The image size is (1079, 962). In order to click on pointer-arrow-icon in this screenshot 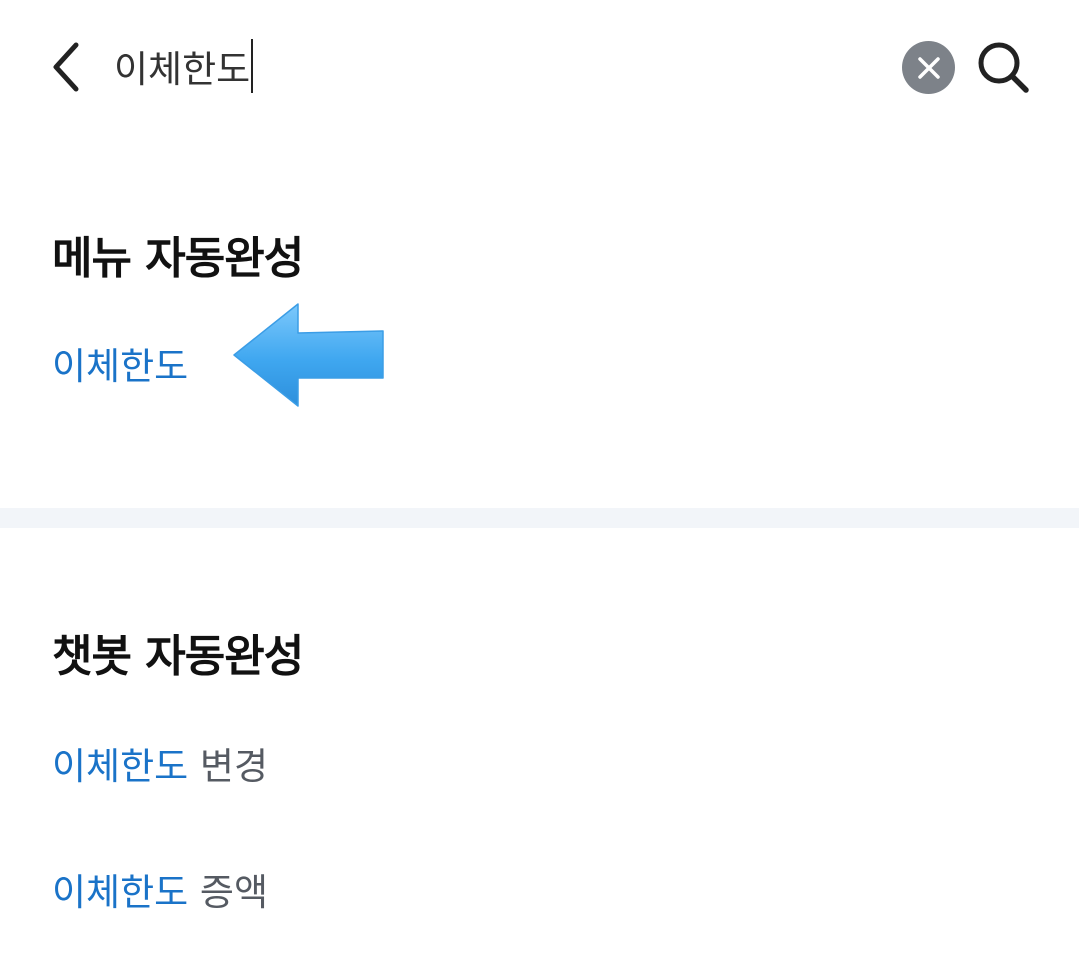, I will do `click(308, 355)`.